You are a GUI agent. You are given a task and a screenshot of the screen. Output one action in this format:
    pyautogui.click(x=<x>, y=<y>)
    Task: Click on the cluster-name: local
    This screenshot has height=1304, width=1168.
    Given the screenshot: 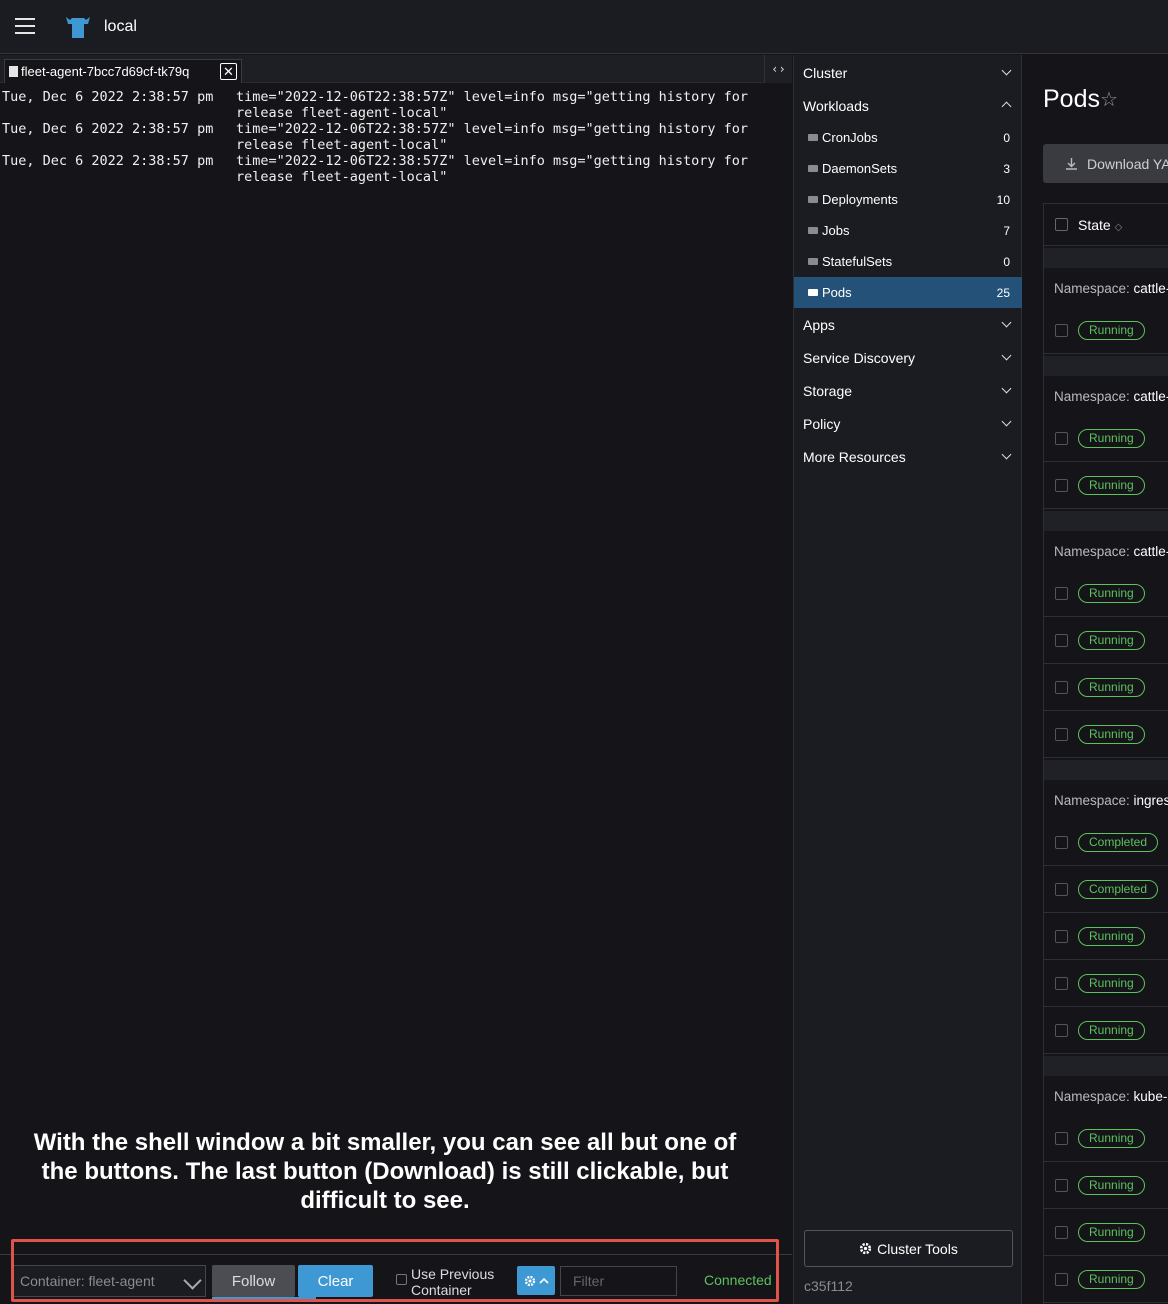 What is the action you would take?
    pyautogui.click(x=120, y=27)
    